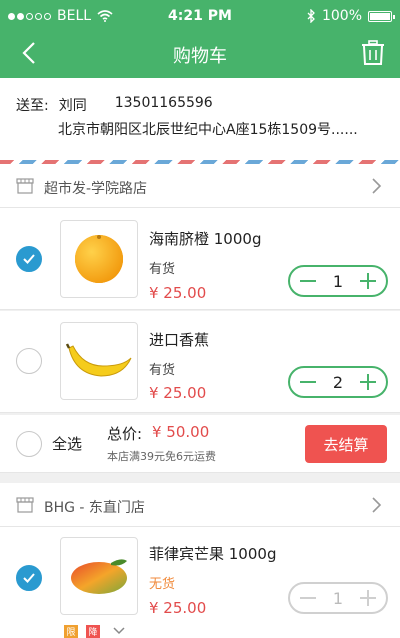 The height and width of the screenshot is (638, 400). I want to click on recipient-name: 刘同, so click(72, 106).